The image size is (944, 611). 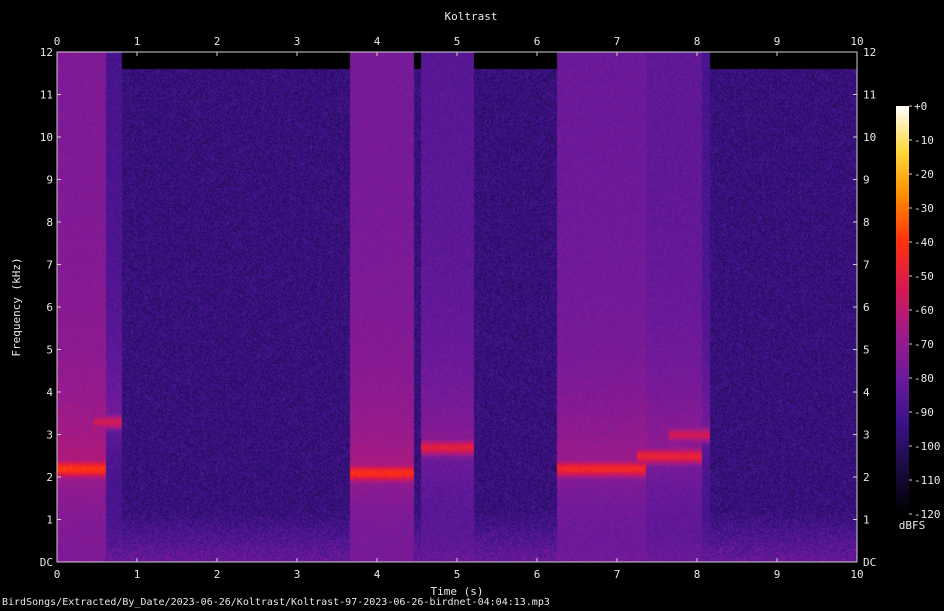 What do you see at coordinates (377, 574) in the screenshot?
I see `x-tick-label-bottom: 4` at bounding box center [377, 574].